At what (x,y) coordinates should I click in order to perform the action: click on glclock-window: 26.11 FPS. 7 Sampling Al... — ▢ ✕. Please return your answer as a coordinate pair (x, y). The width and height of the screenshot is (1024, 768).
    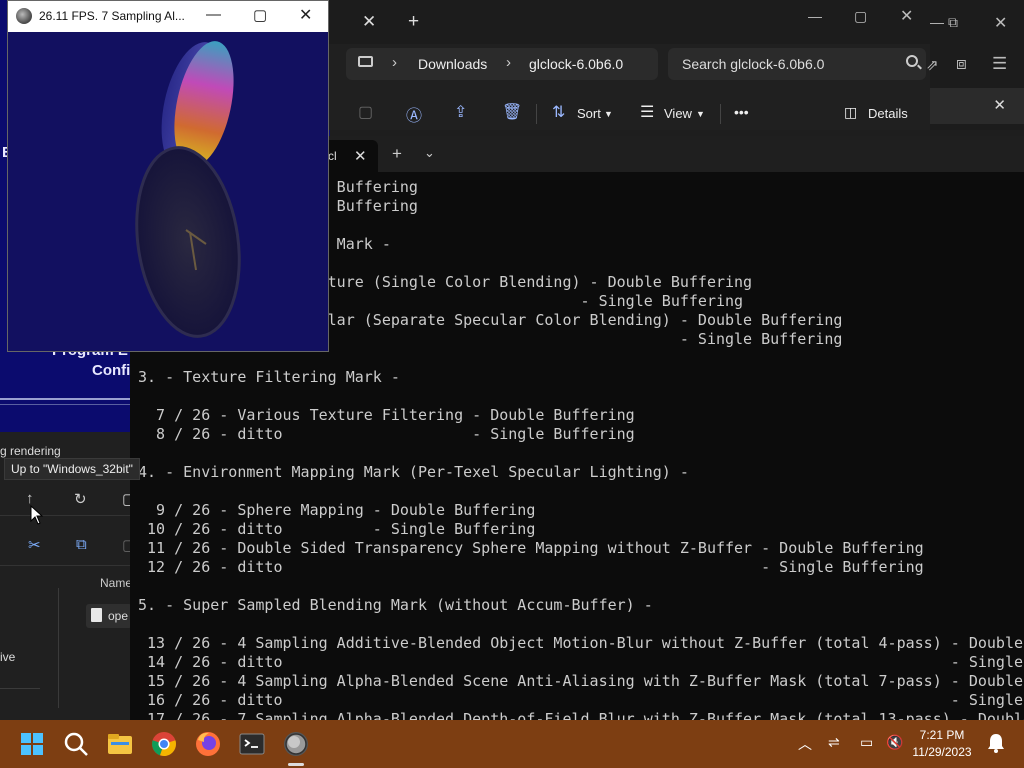
    Looking at the image, I should click on (168, 176).